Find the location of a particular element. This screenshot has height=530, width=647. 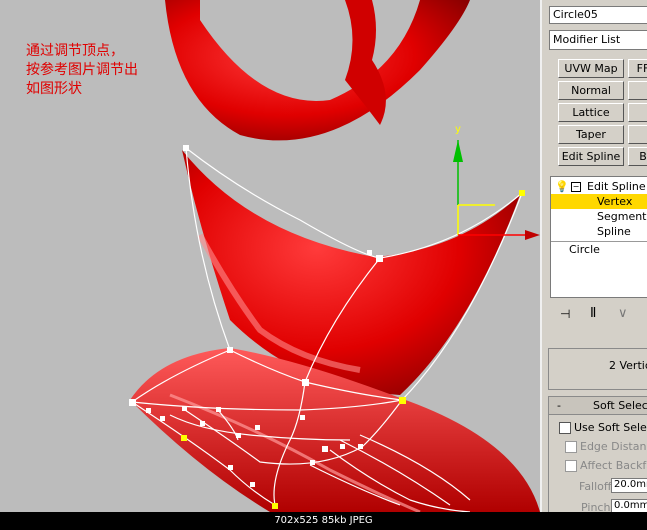

stack-item-vertex: Vertex is located at coordinates (599, 201).